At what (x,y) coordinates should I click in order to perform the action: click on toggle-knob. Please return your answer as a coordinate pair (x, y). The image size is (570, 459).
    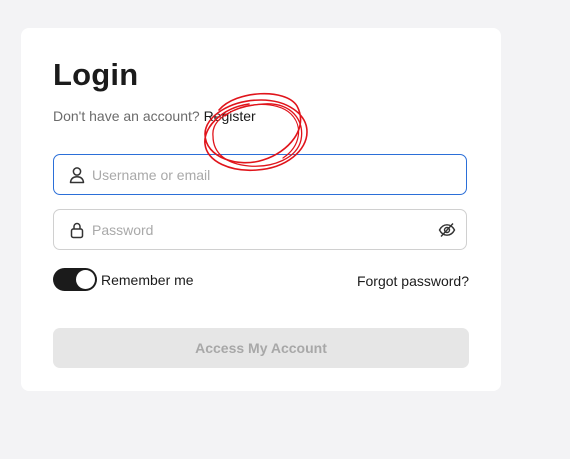
    Looking at the image, I should click on (85, 279).